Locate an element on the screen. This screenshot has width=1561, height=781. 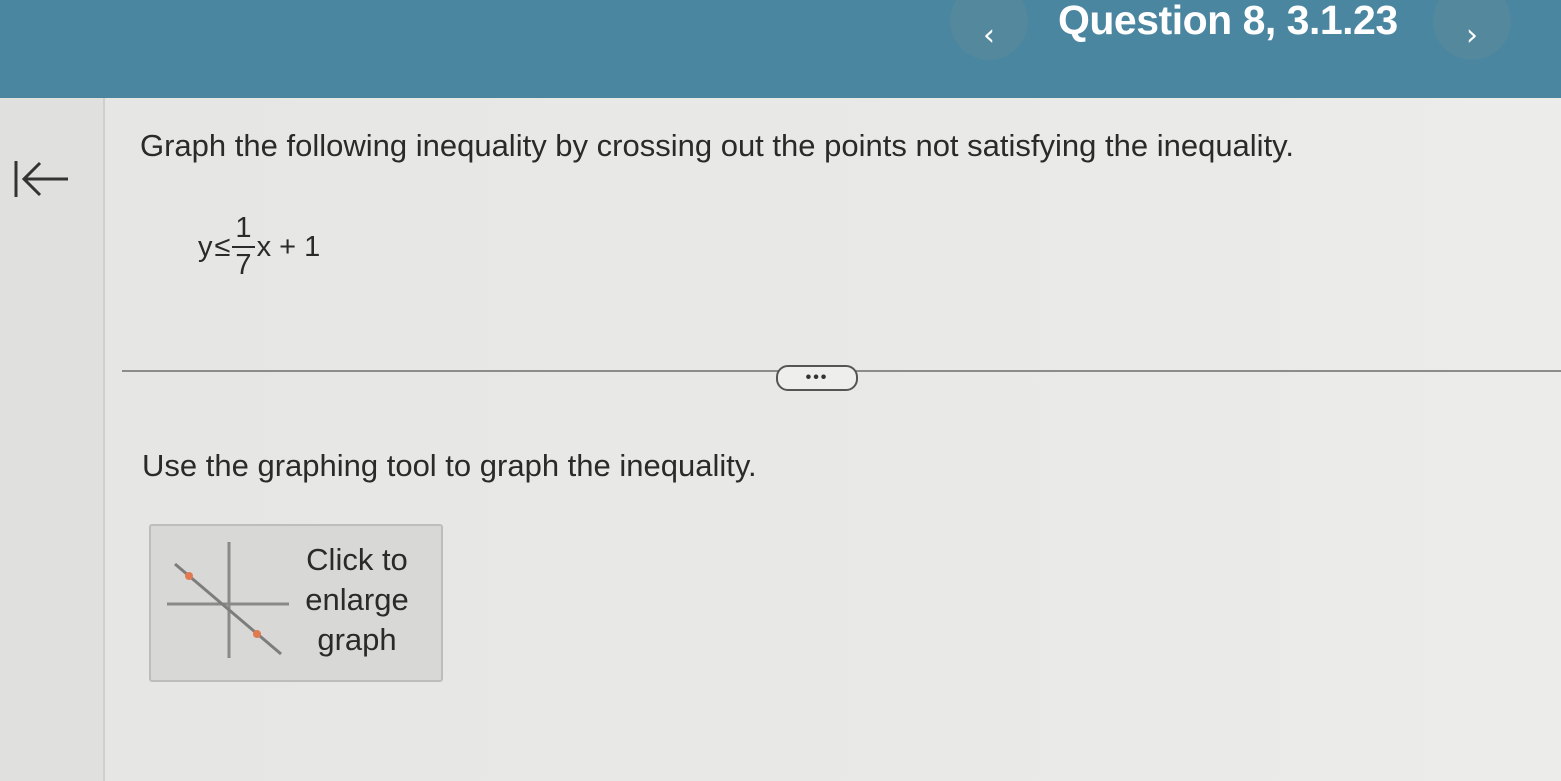
chevron-left-icon: ‹ is located at coordinates (989, 35).